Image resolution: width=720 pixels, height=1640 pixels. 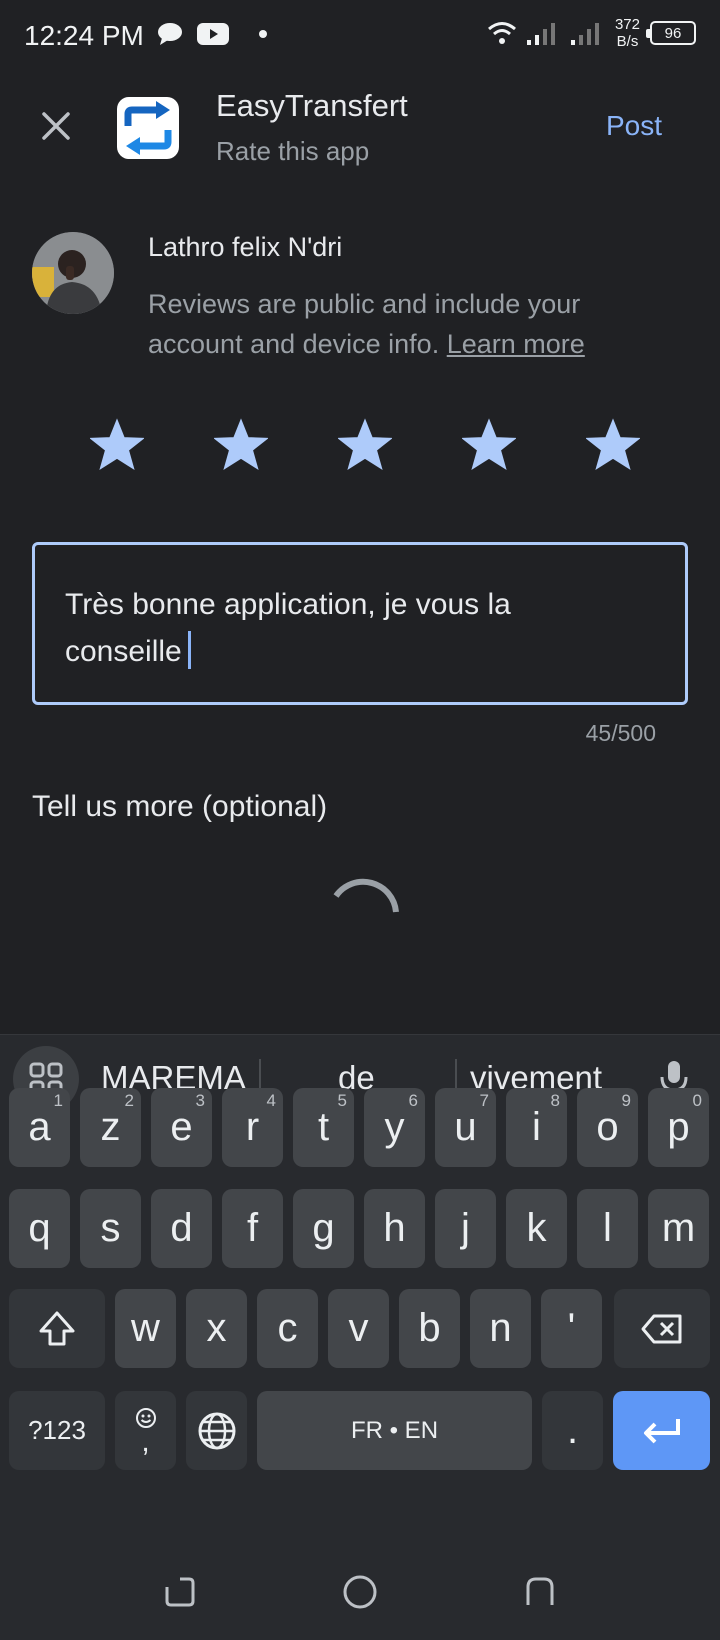 I want to click on close-button, so click(x=56, y=126).